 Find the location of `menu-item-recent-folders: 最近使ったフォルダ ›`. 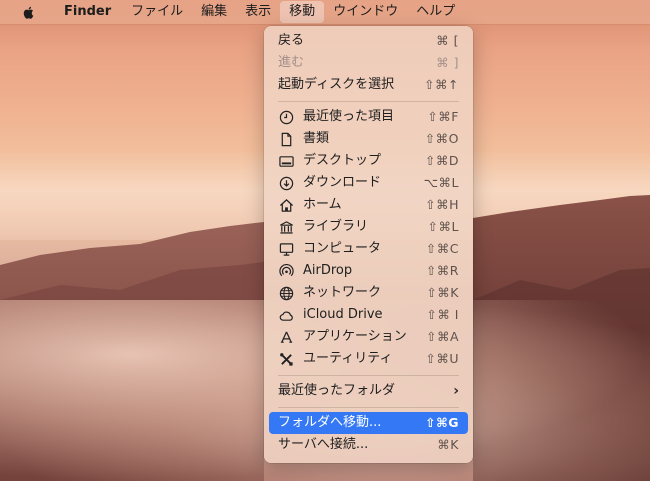

menu-item-recent-folders: 最近使ったフォルダ › is located at coordinates (368, 391).